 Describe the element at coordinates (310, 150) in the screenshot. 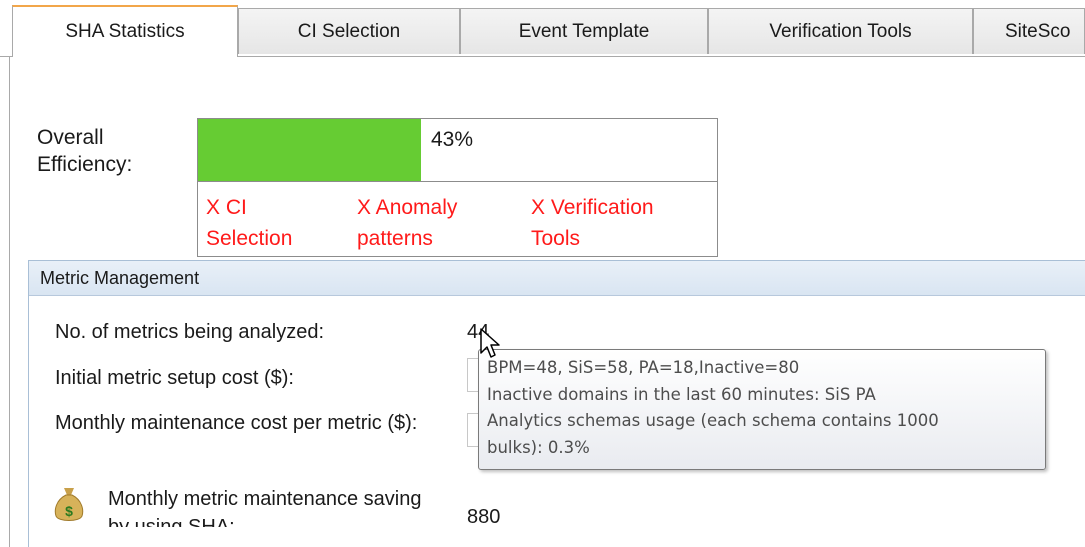

I see `efficiency-progress-fill` at that location.